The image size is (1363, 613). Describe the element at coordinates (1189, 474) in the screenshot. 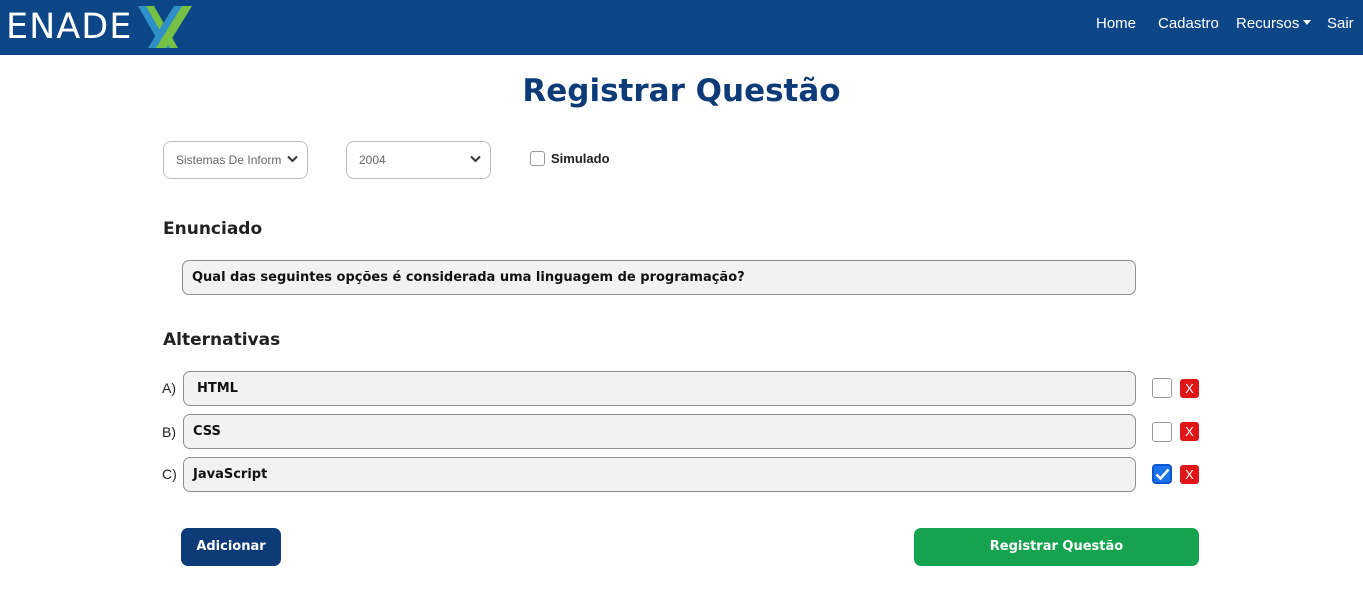

I see `delete-alternative-c-button: X` at that location.